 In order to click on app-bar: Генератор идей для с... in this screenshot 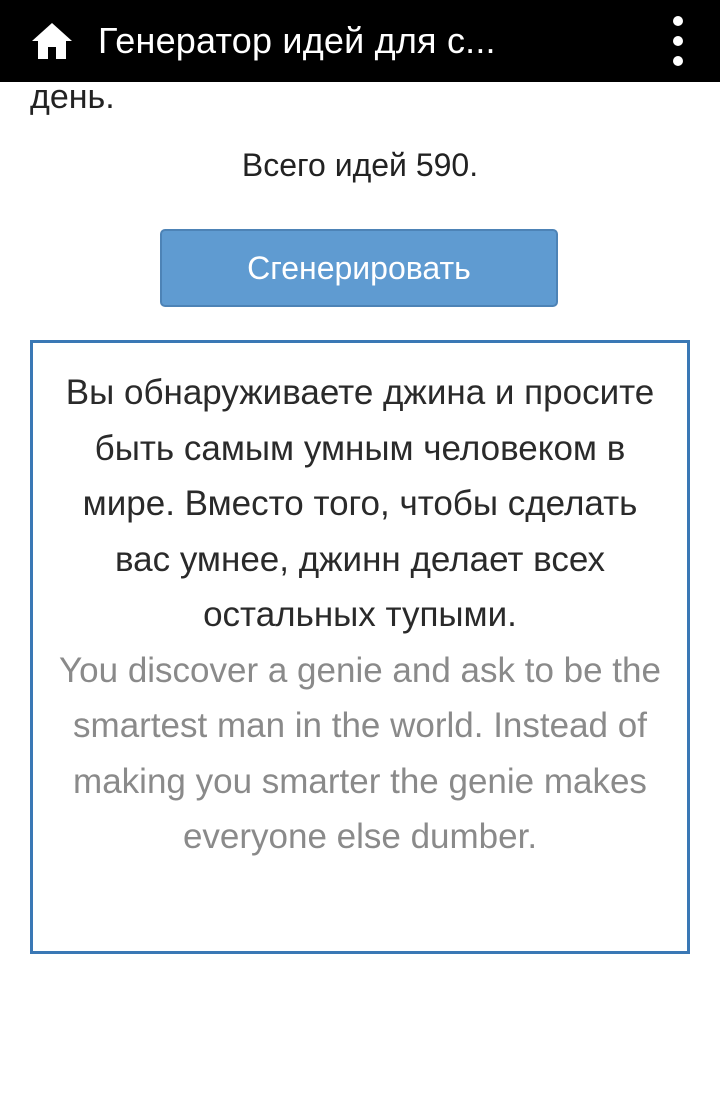, I will do `click(360, 41)`.